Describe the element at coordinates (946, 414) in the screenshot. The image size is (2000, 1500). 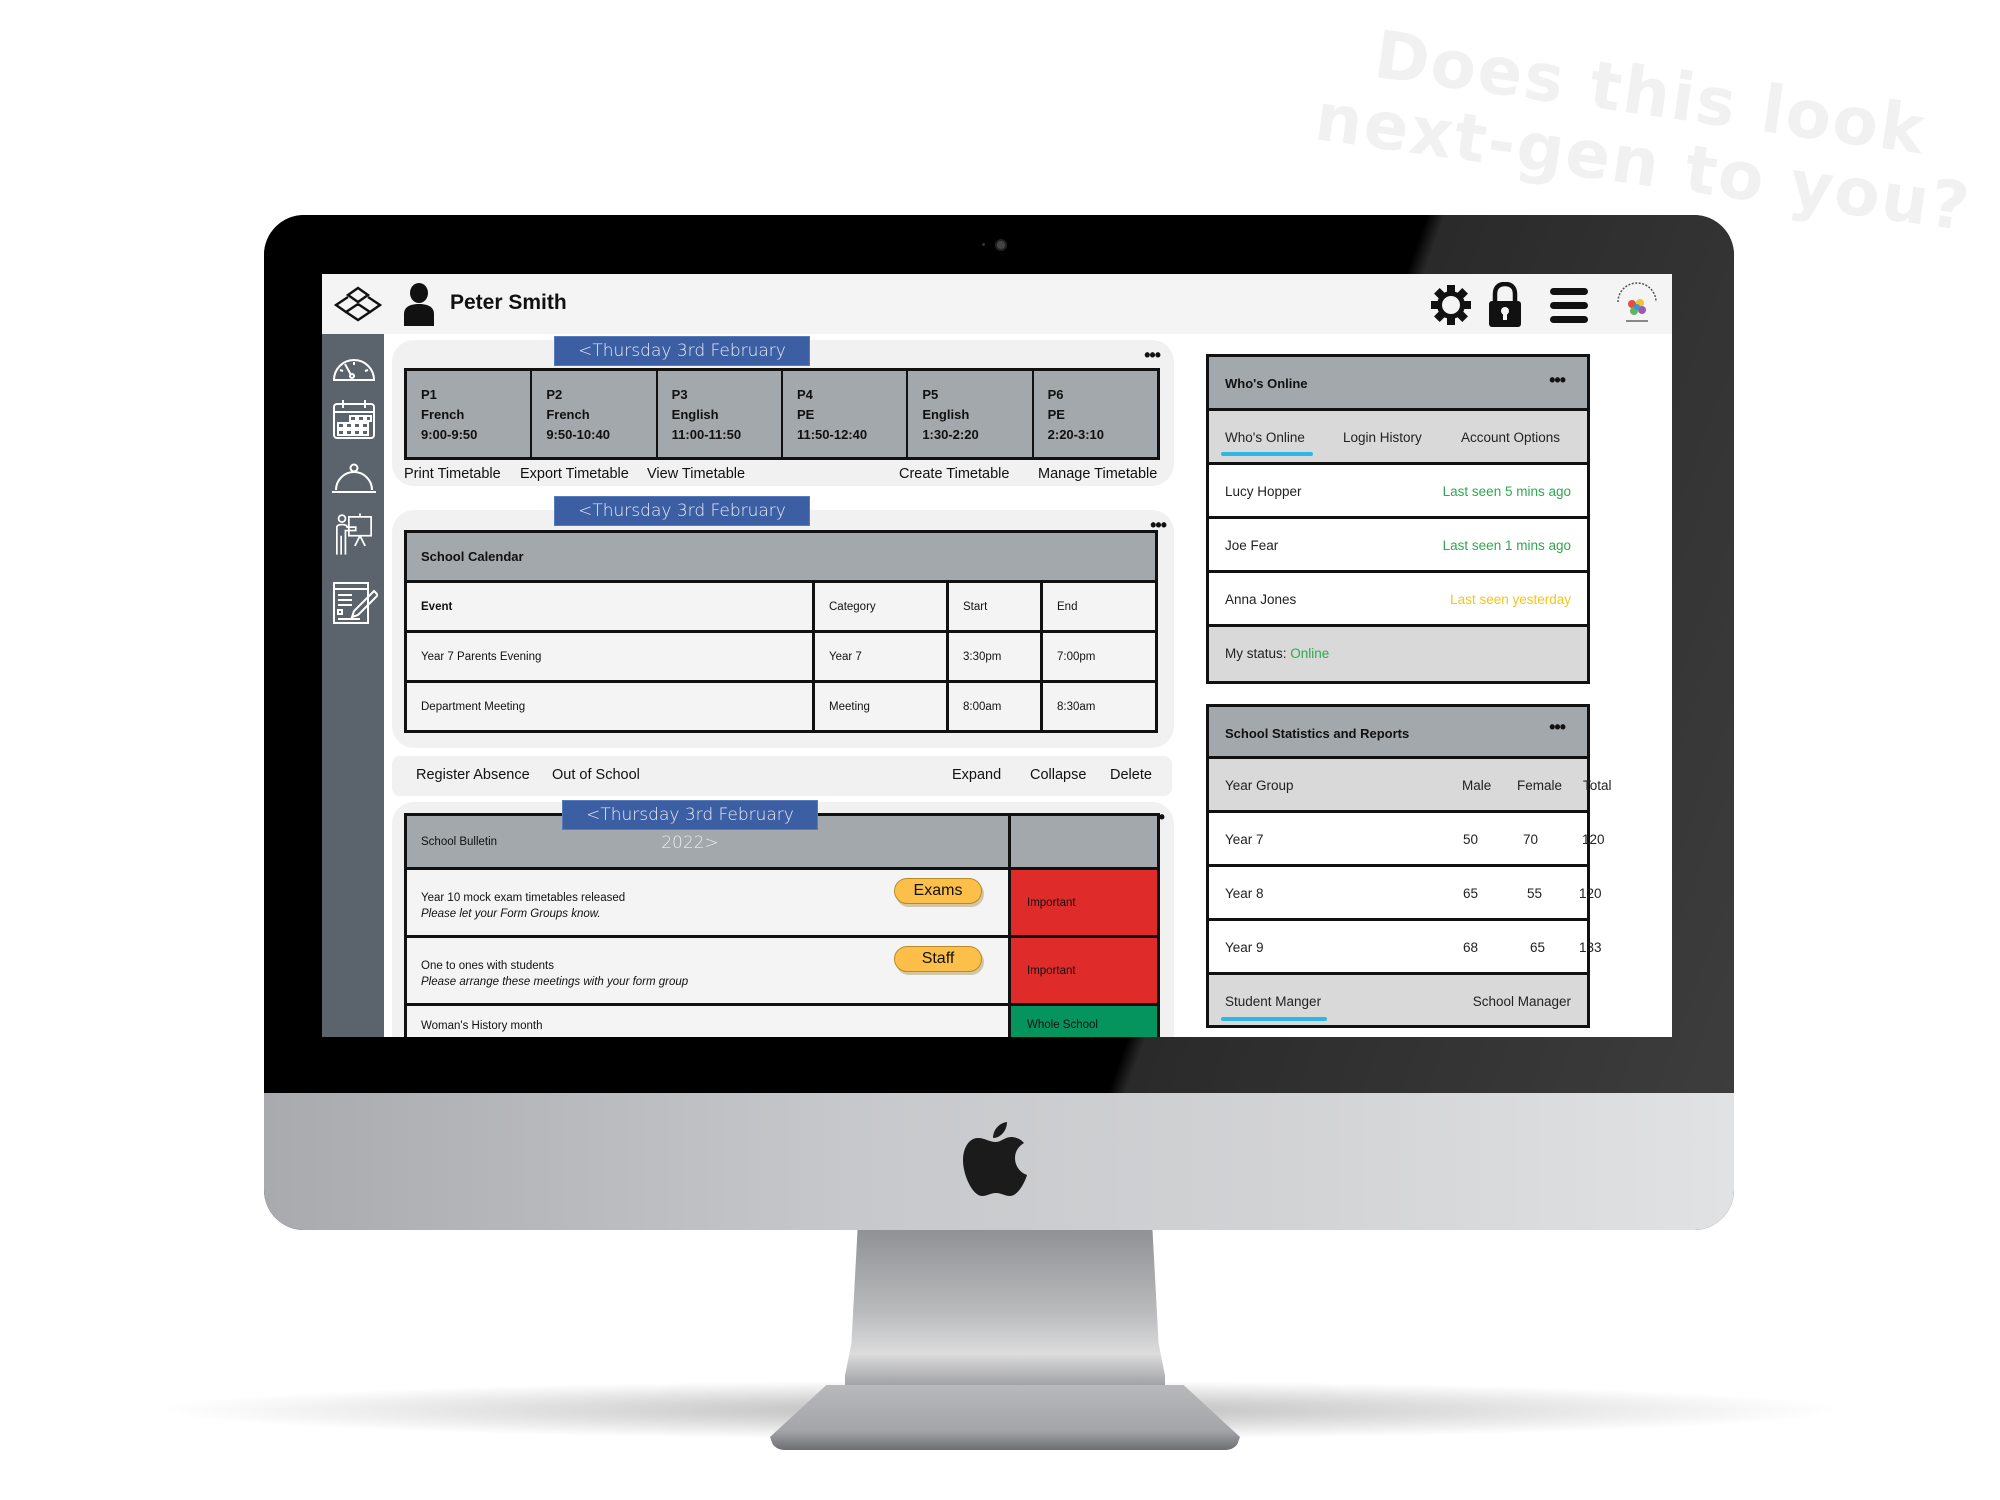
I see `period-subject: English` at that location.